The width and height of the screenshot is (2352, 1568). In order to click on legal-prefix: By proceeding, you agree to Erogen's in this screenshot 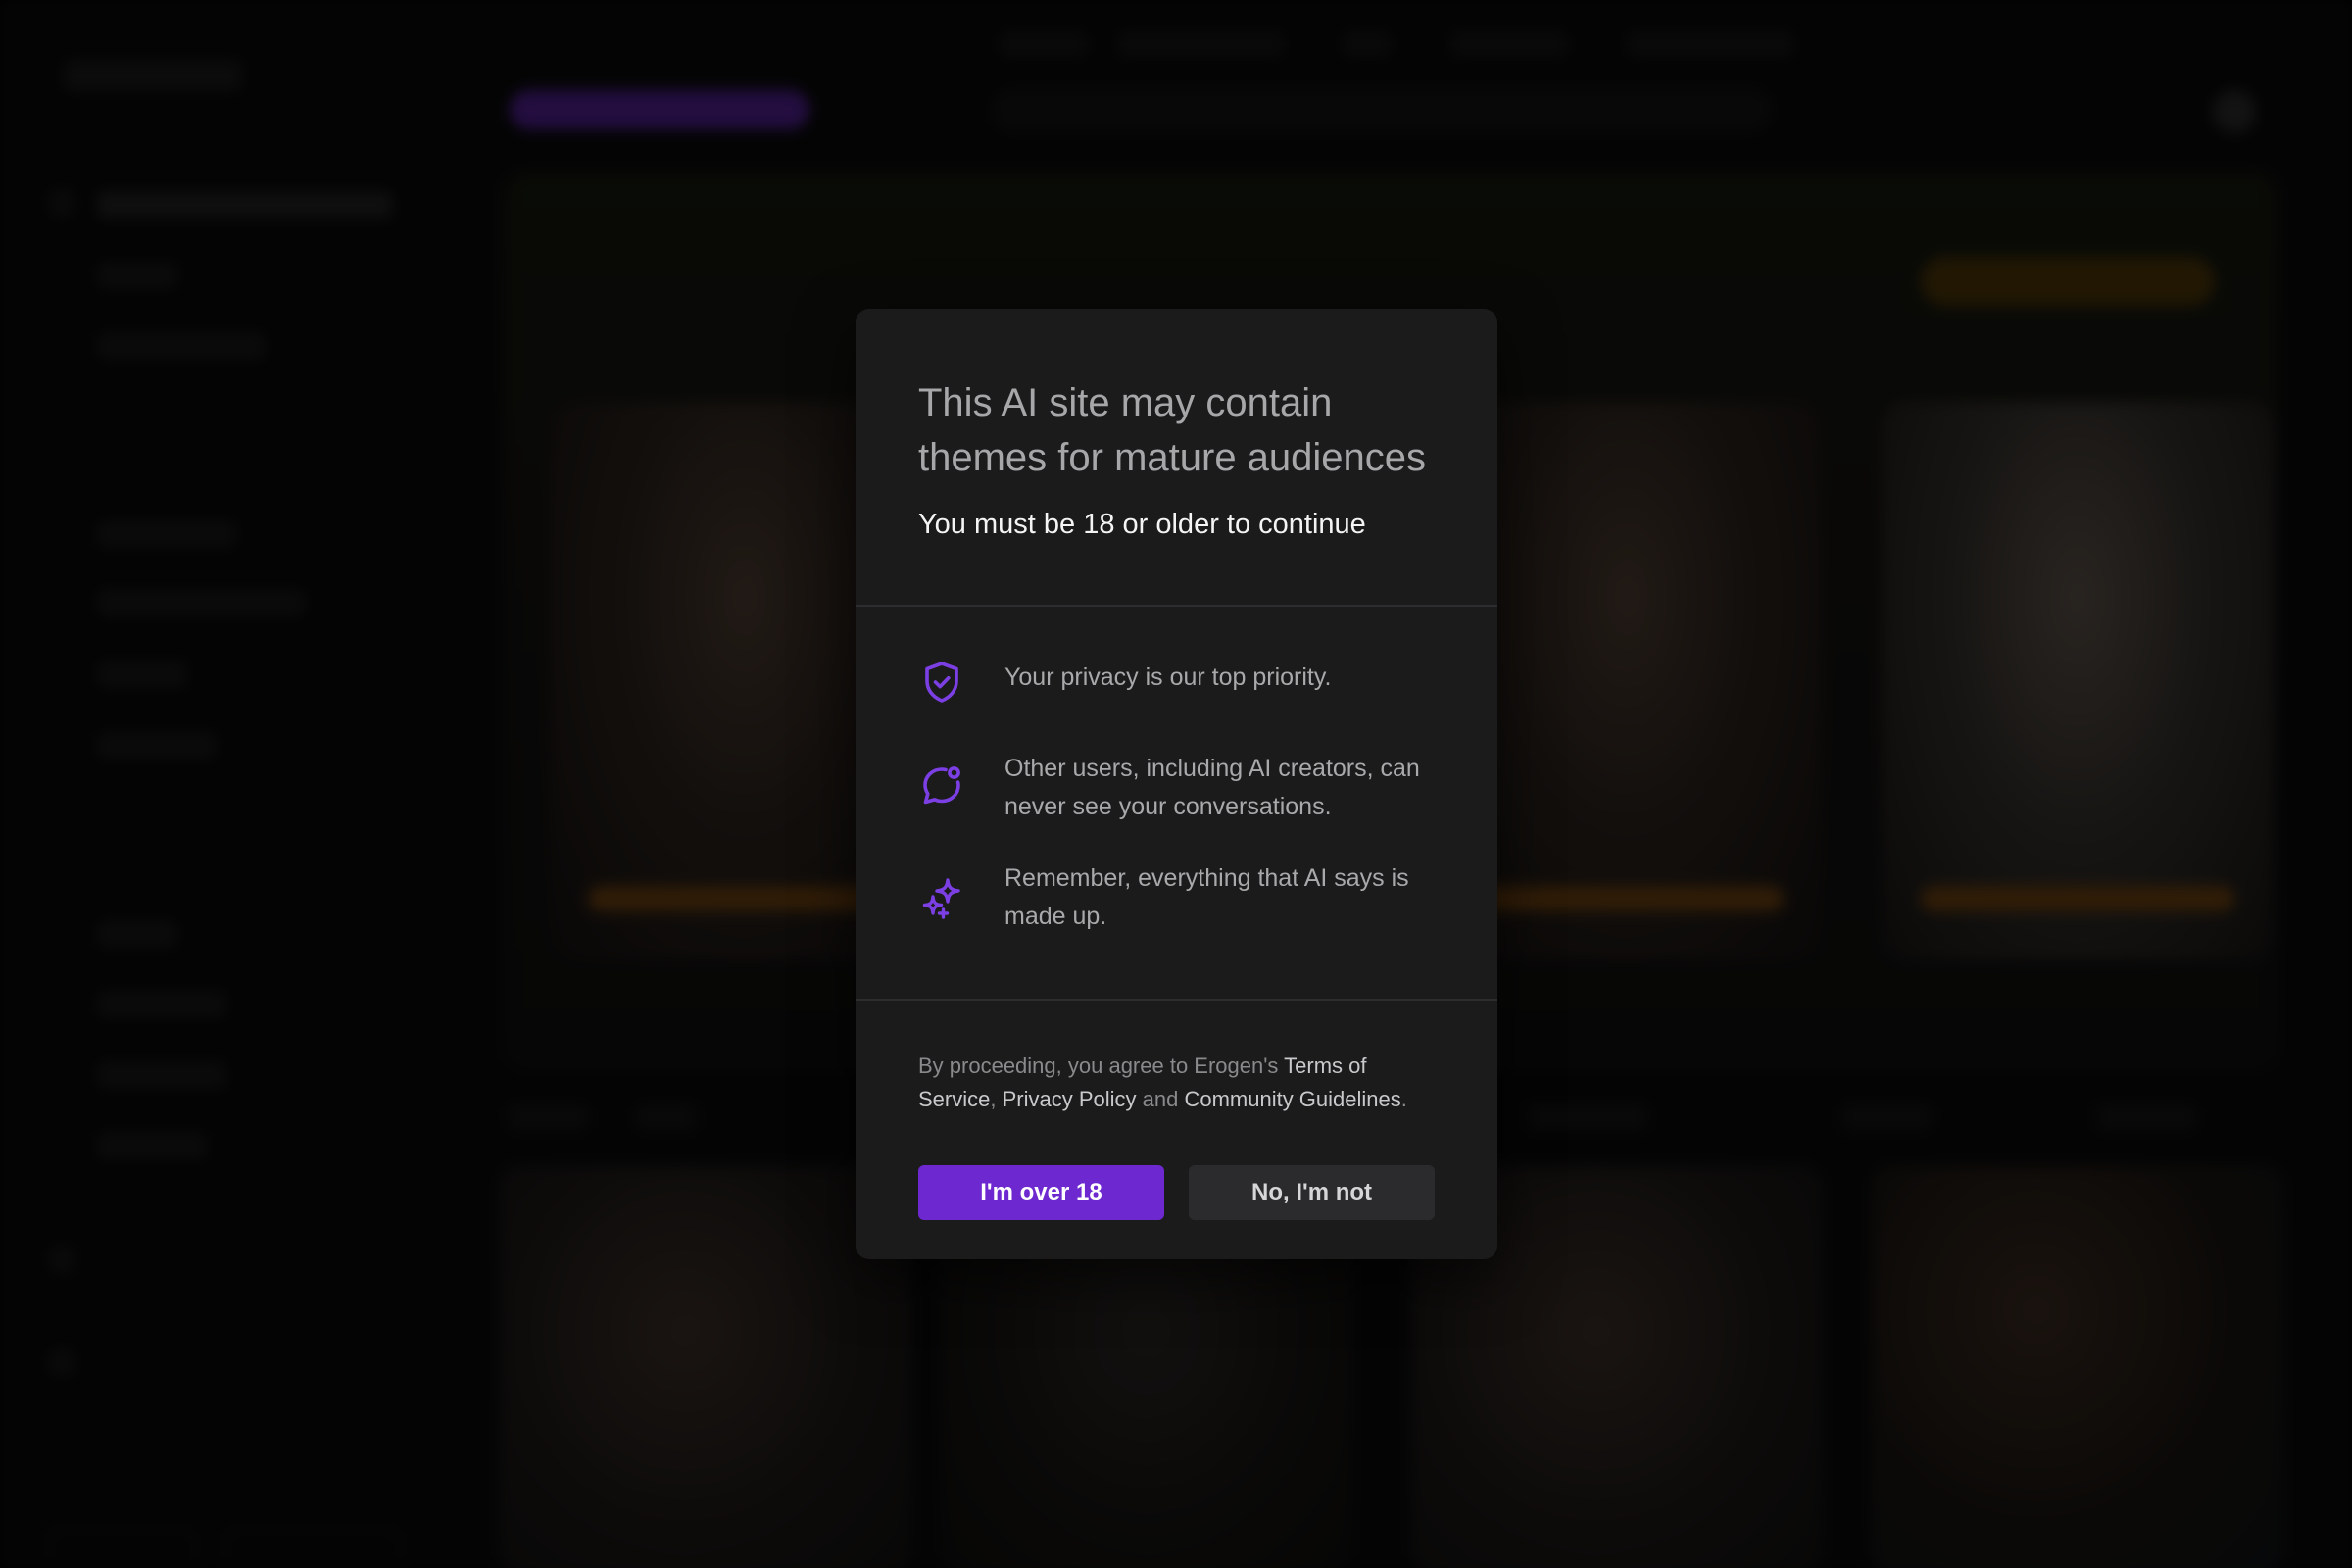, I will do `click(1101, 1066)`.